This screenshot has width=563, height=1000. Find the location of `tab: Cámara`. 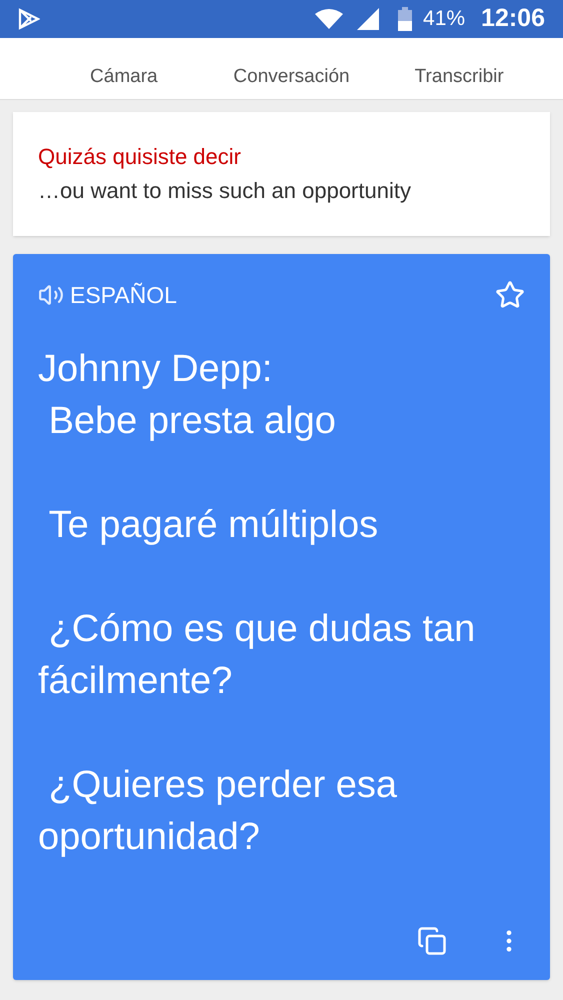

tab: Cámara is located at coordinates (124, 68).